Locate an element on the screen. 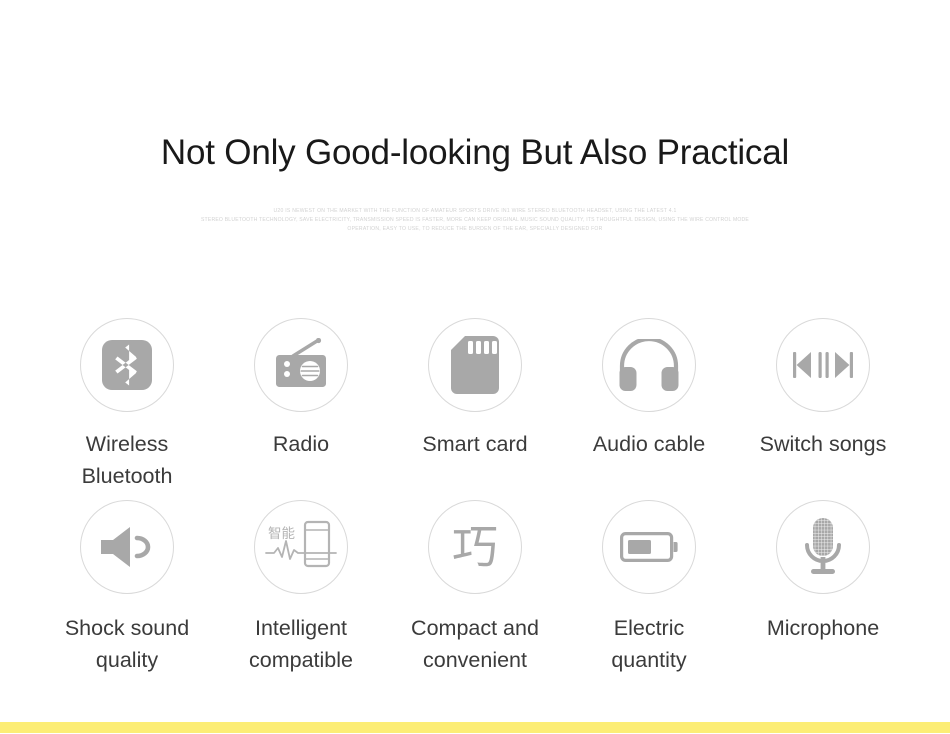 Image resolution: width=950 pixels, height=734 pixels. feature-item-microphone: Microphone is located at coordinates (823, 588).